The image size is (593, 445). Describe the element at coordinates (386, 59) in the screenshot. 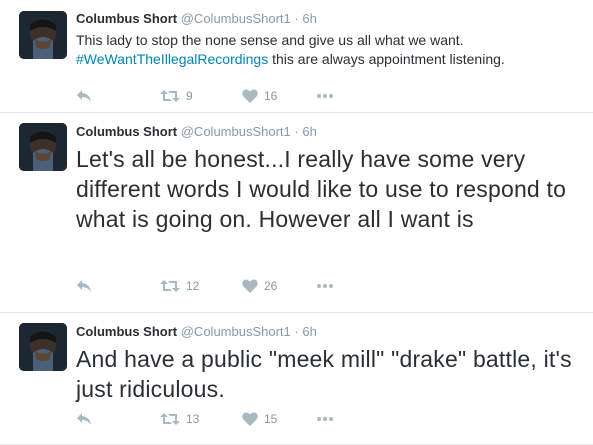

I see `tweet-text-part: this are always appointment listening.` at that location.